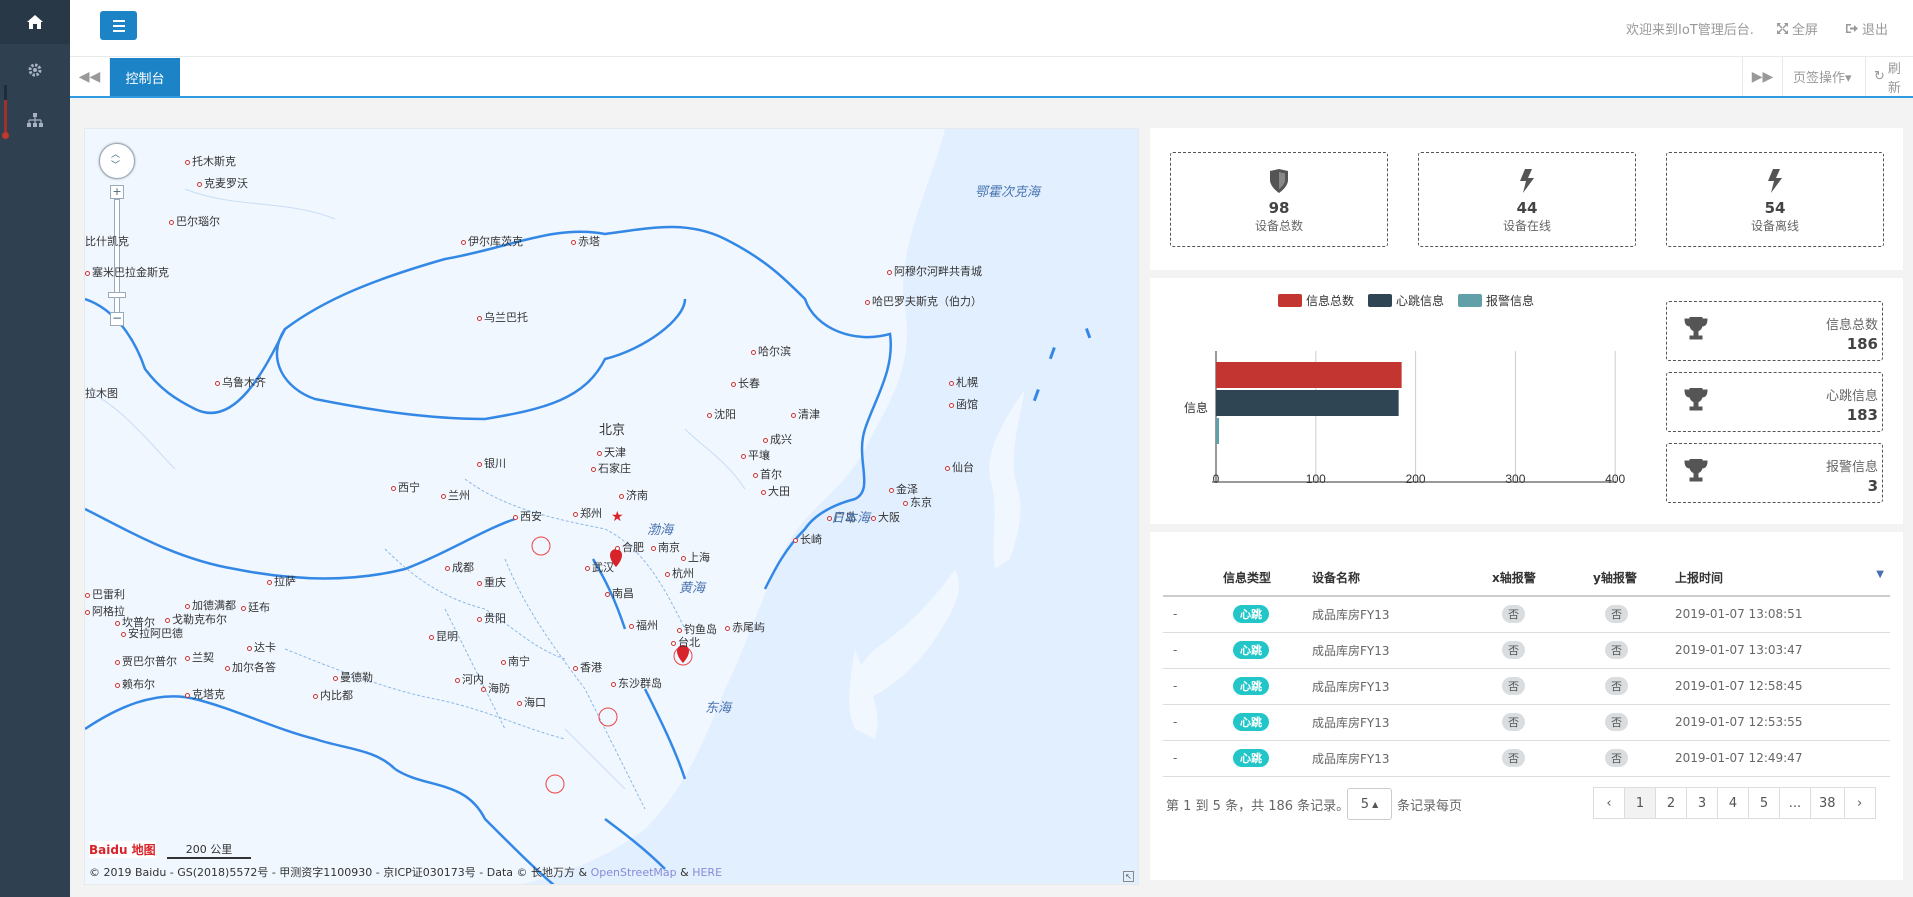 This screenshot has width=1913, height=897. What do you see at coordinates (1365, 804) in the screenshot?
I see `page-size-value: 5` at bounding box center [1365, 804].